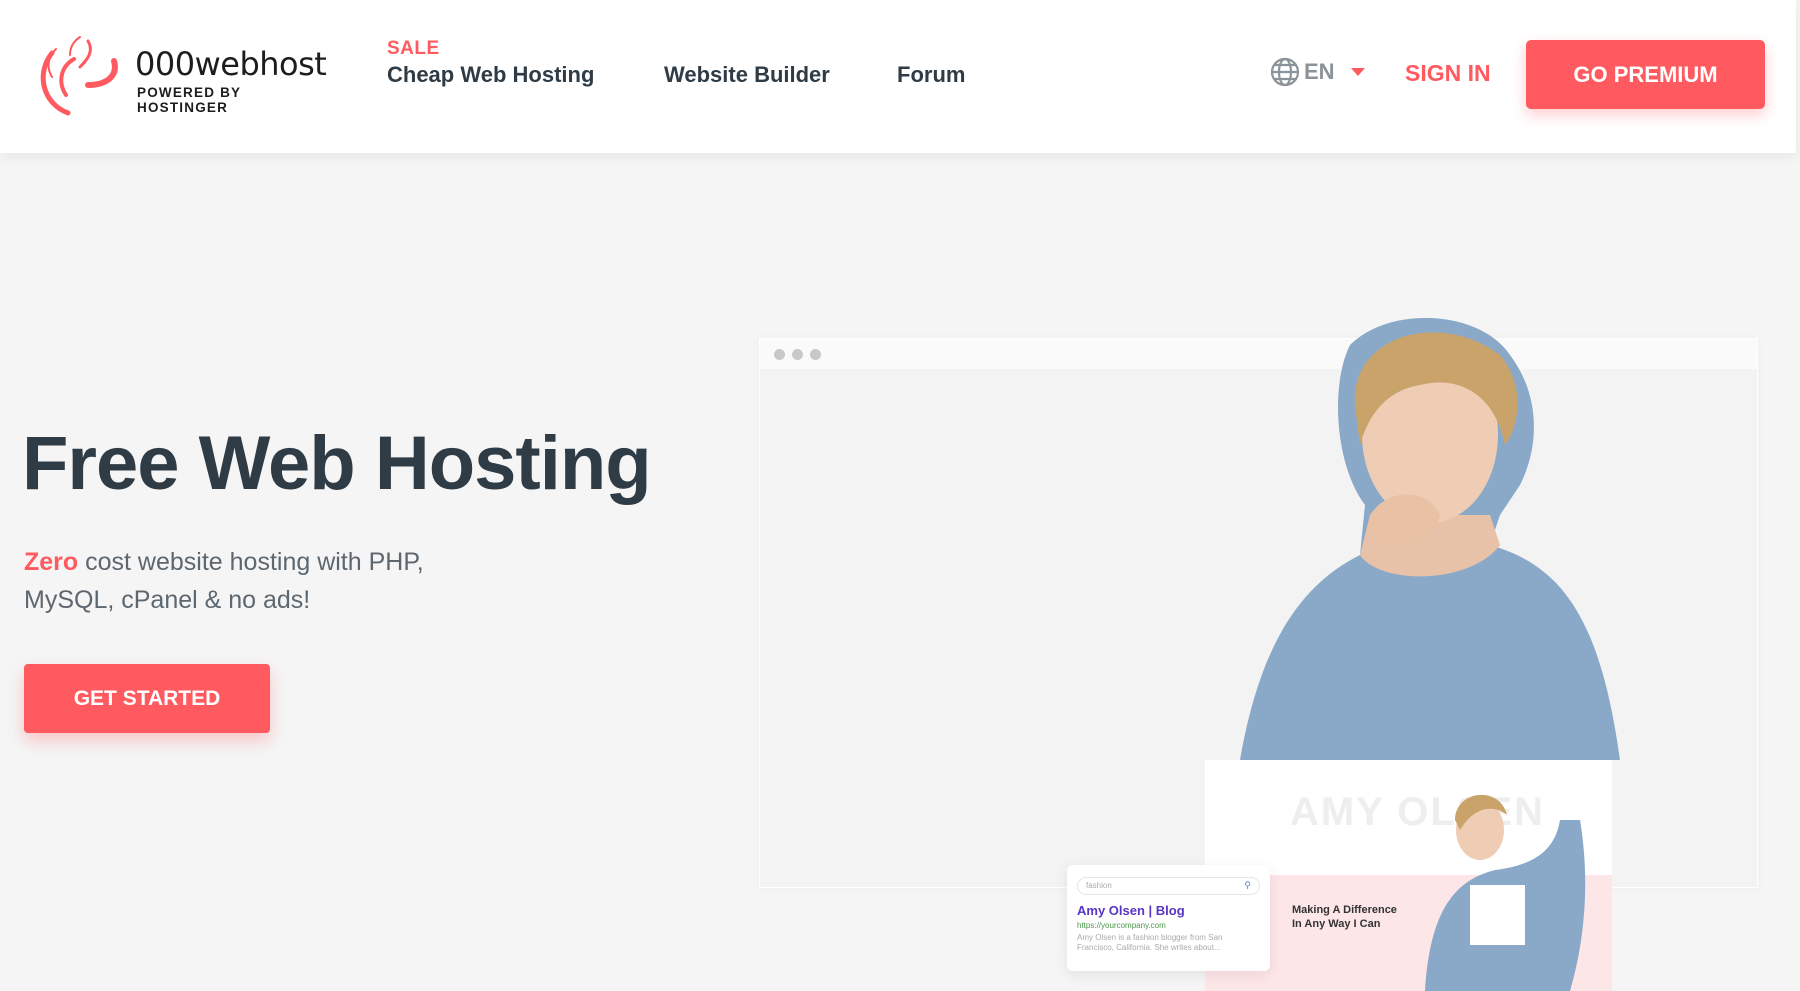 The height and width of the screenshot is (991, 1800). I want to click on sign-in-link: SIGN IN, so click(1448, 73).